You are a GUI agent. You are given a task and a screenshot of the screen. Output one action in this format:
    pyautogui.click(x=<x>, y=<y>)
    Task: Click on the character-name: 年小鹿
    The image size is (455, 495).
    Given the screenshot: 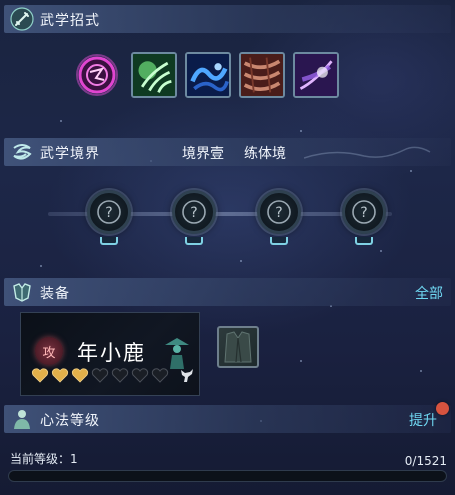 What is the action you would take?
    pyautogui.click(x=111, y=353)
    